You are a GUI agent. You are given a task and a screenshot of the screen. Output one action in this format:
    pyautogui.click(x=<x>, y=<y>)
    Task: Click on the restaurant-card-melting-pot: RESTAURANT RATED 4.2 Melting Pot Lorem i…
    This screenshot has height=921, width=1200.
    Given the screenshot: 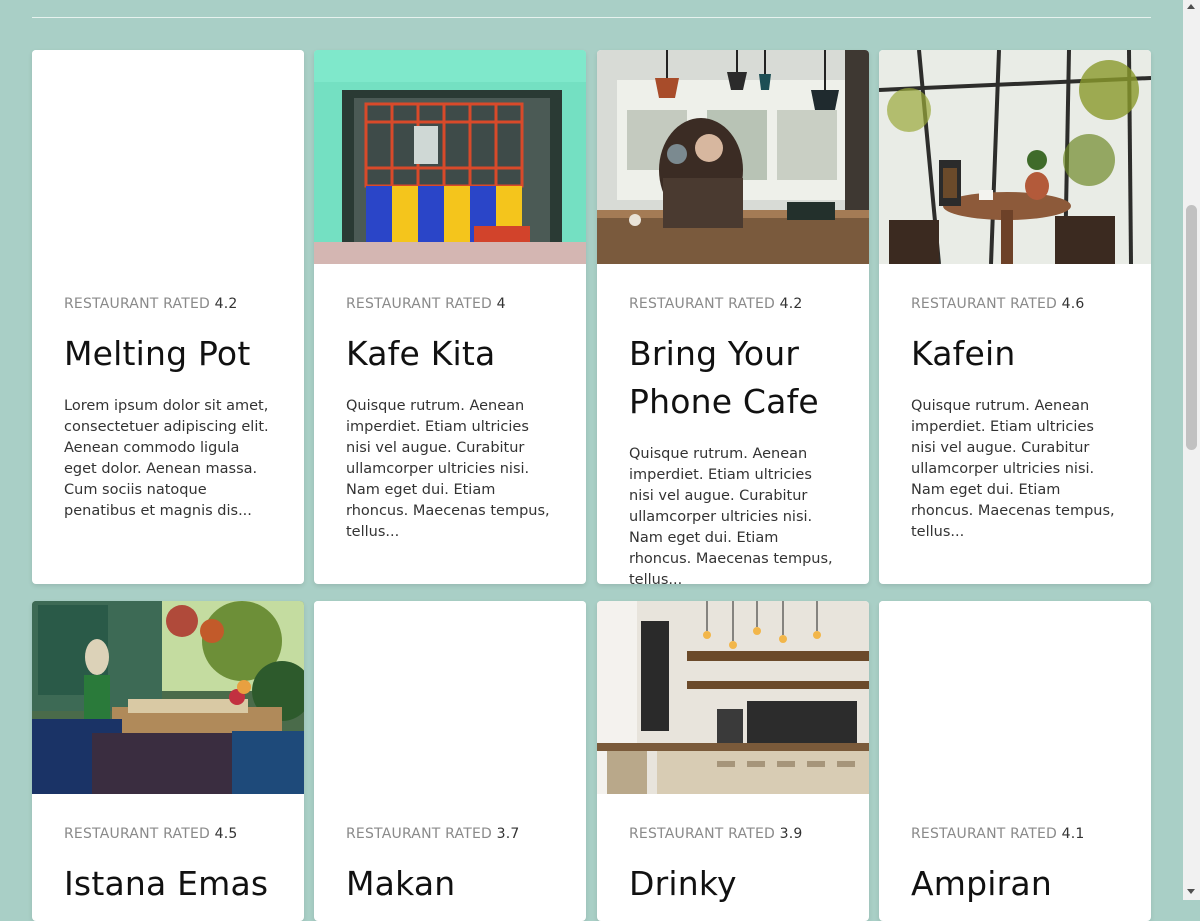 What is the action you would take?
    pyautogui.click(x=168, y=317)
    